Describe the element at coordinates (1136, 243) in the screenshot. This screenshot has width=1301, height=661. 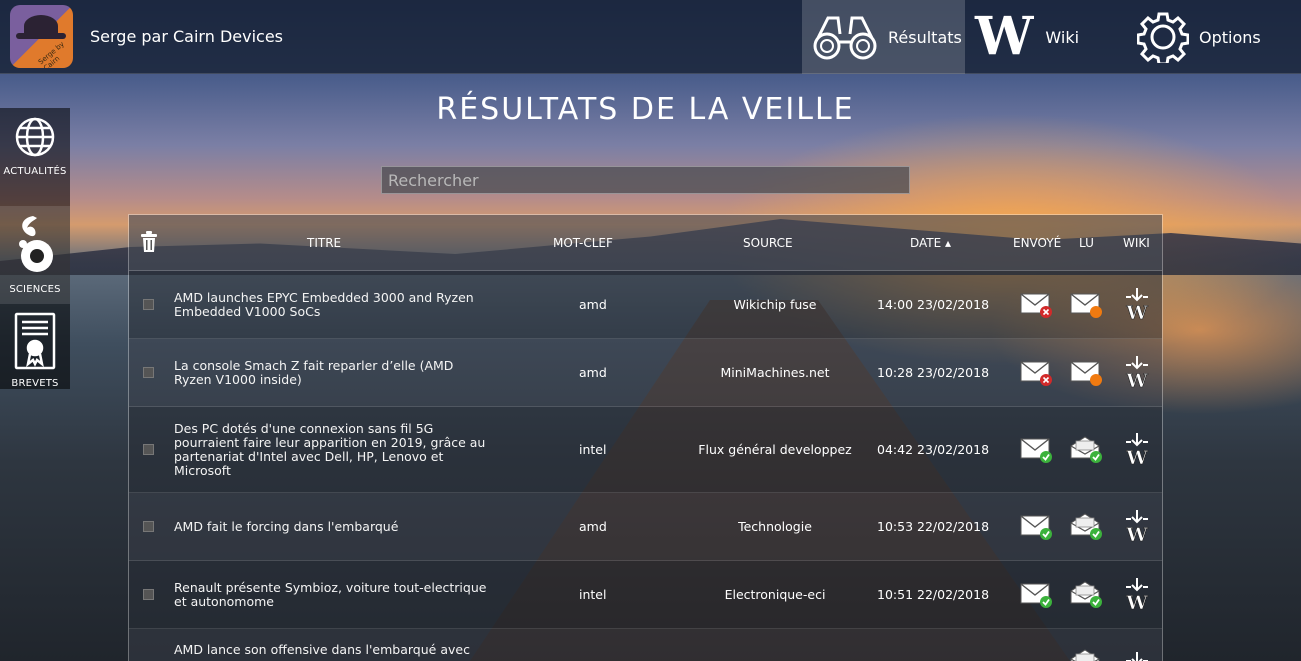
I see `column-header-wiki: WIKI` at that location.